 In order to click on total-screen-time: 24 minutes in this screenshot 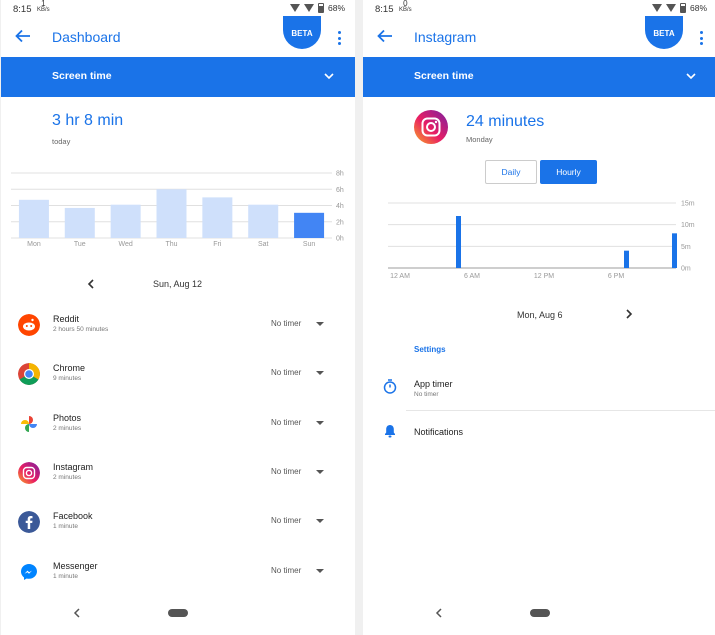, I will do `click(505, 121)`.